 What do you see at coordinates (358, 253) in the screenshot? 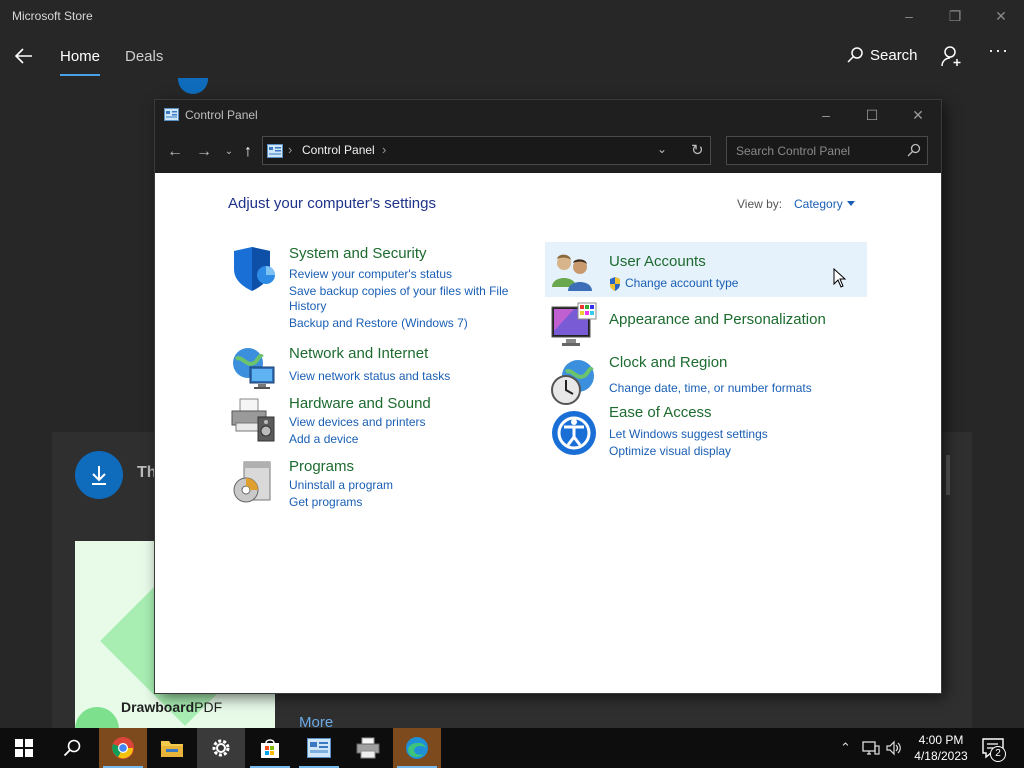
I see `category-title: System and Security` at bounding box center [358, 253].